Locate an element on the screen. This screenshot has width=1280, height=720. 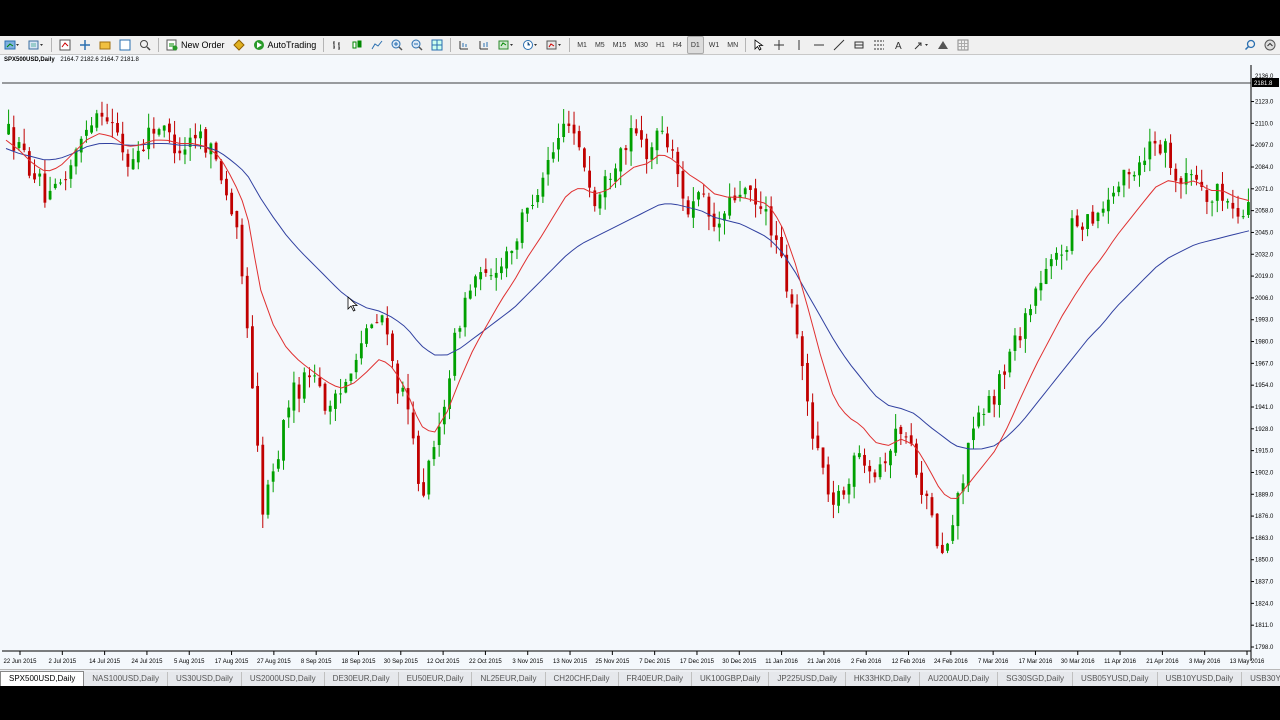
bar-chart-button is located at coordinates (337, 45).